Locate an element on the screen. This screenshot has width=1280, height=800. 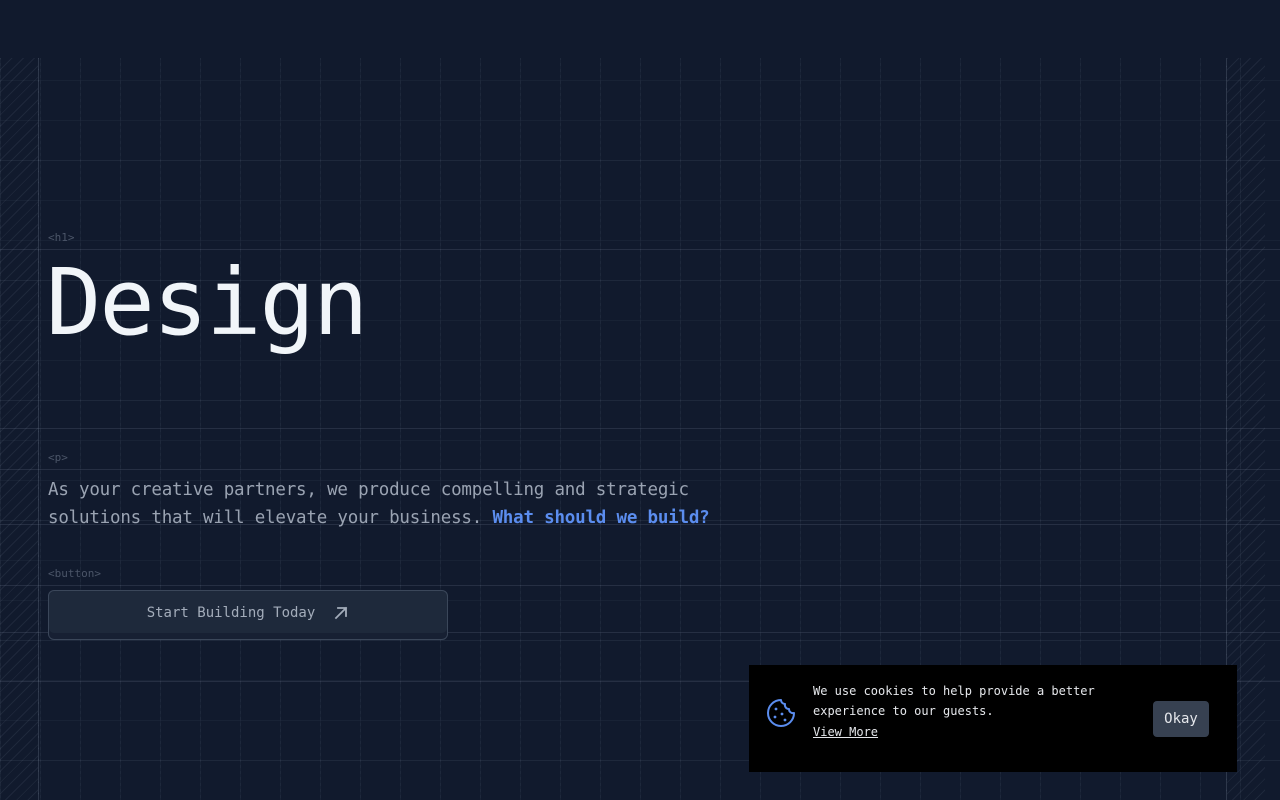
page-title: Design is located at coordinates (207, 302).